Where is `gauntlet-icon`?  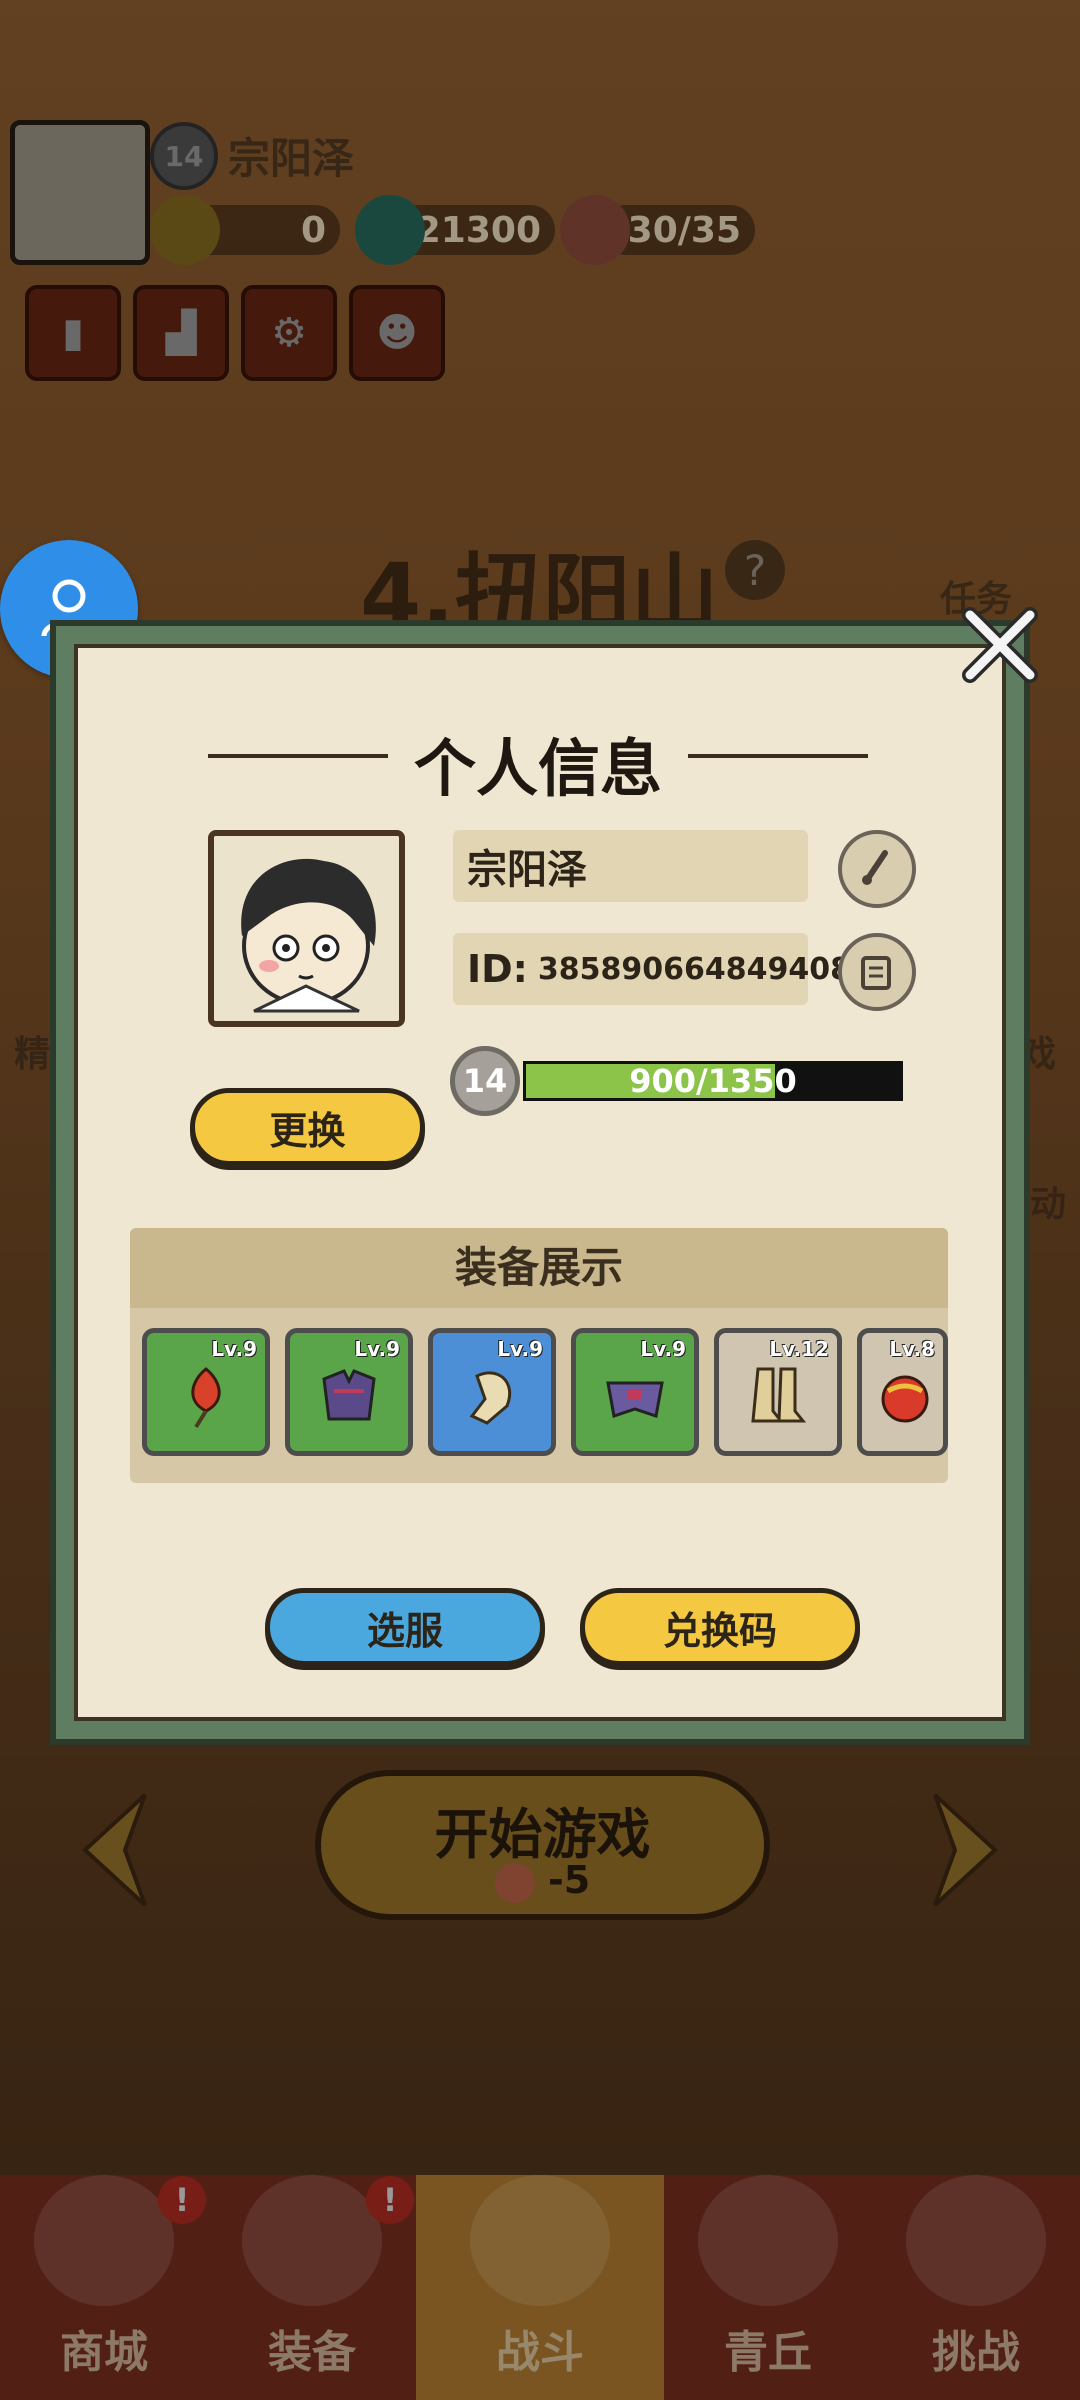
gauntlet-icon is located at coordinates (490, 1398).